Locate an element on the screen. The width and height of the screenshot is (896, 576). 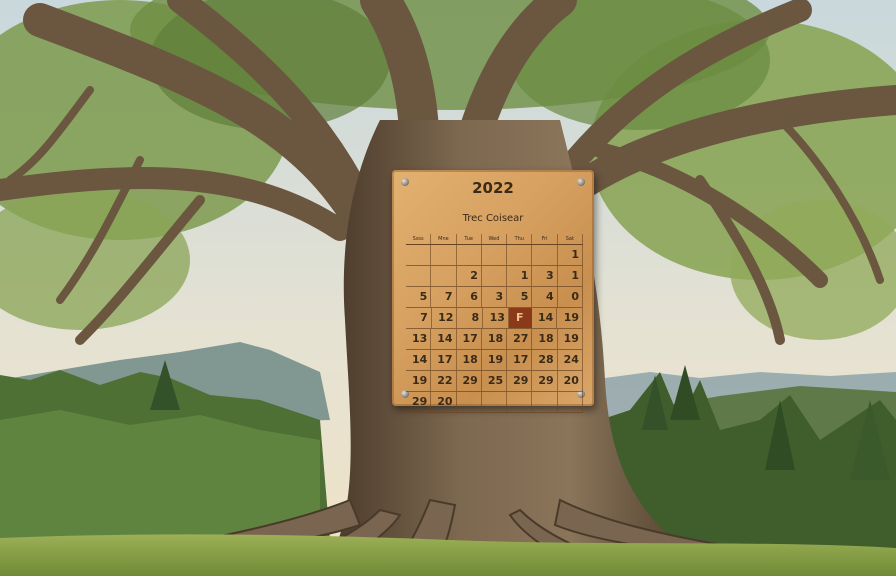
calendar-day: 2 is located at coordinates (469, 276).